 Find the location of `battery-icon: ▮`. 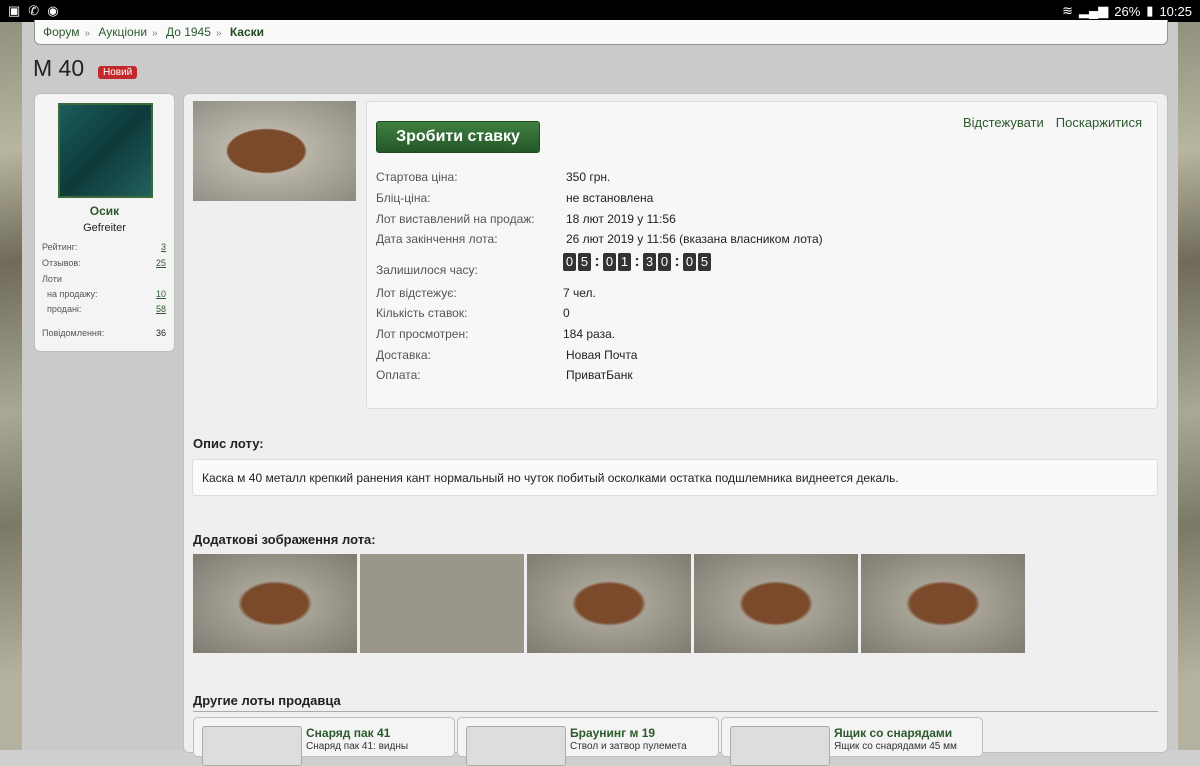

battery-icon: ▮ is located at coordinates (1150, 10).